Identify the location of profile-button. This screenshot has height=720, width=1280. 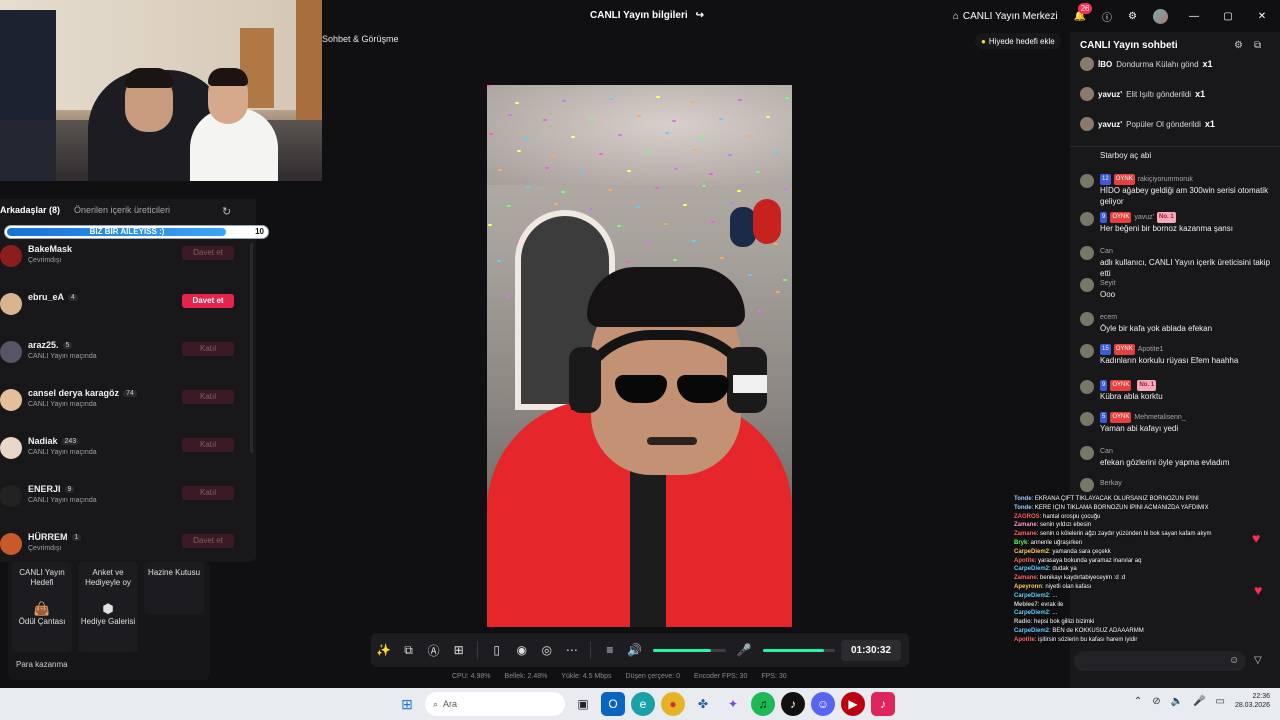
(1160, 16).